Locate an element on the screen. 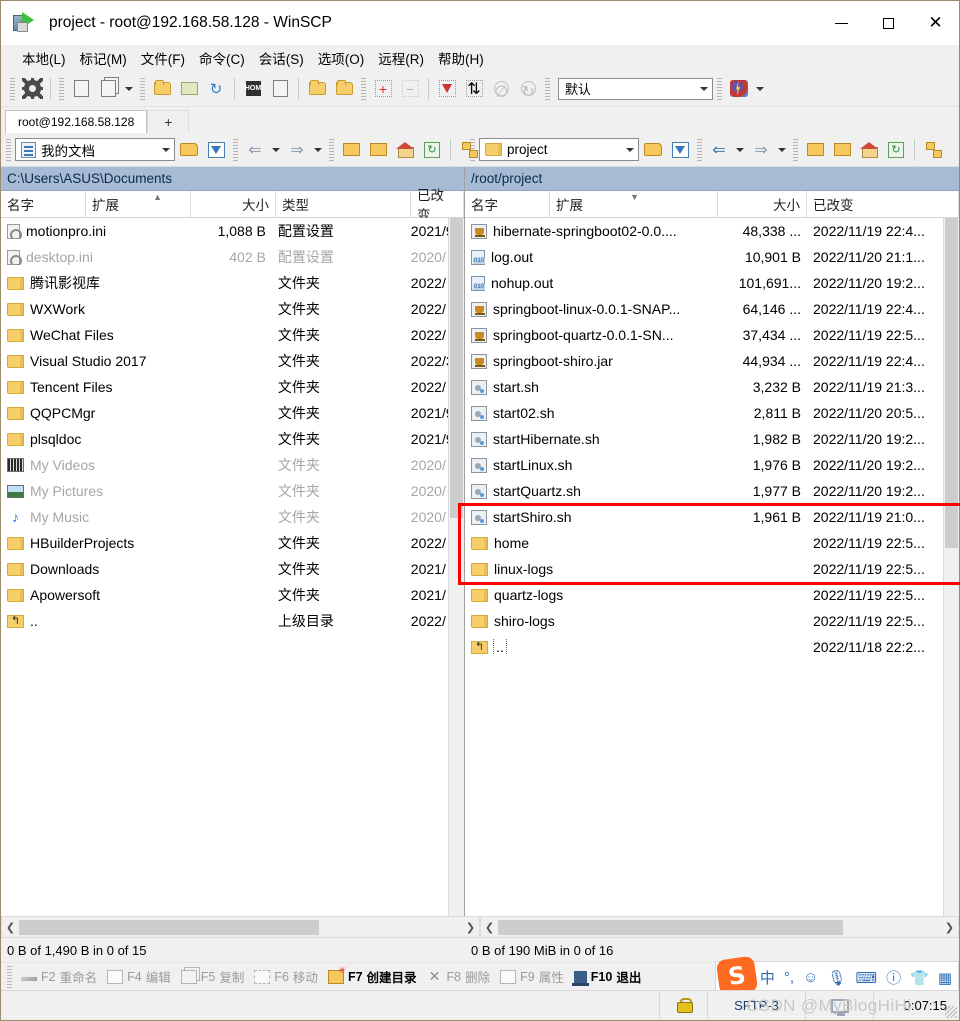 The height and width of the screenshot is (1021, 960). maximize-button is located at coordinates (888, 23).